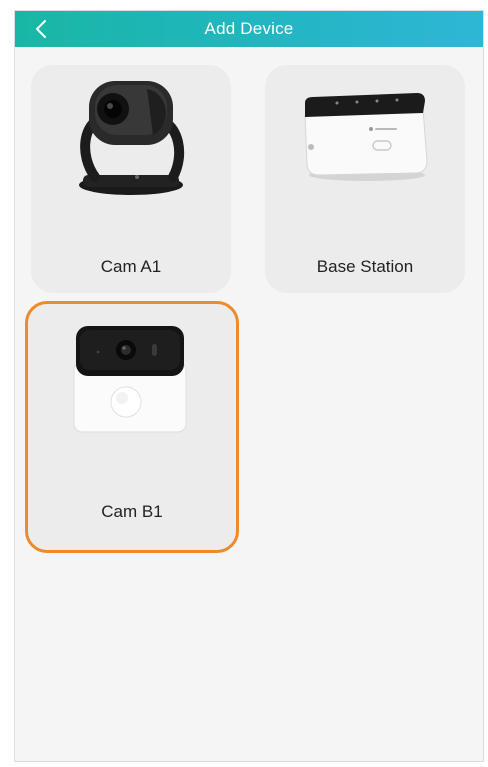 The width and height of the screenshot is (488, 767). Describe the element at coordinates (132, 138) in the screenshot. I see `cam-a1-image` at that location.